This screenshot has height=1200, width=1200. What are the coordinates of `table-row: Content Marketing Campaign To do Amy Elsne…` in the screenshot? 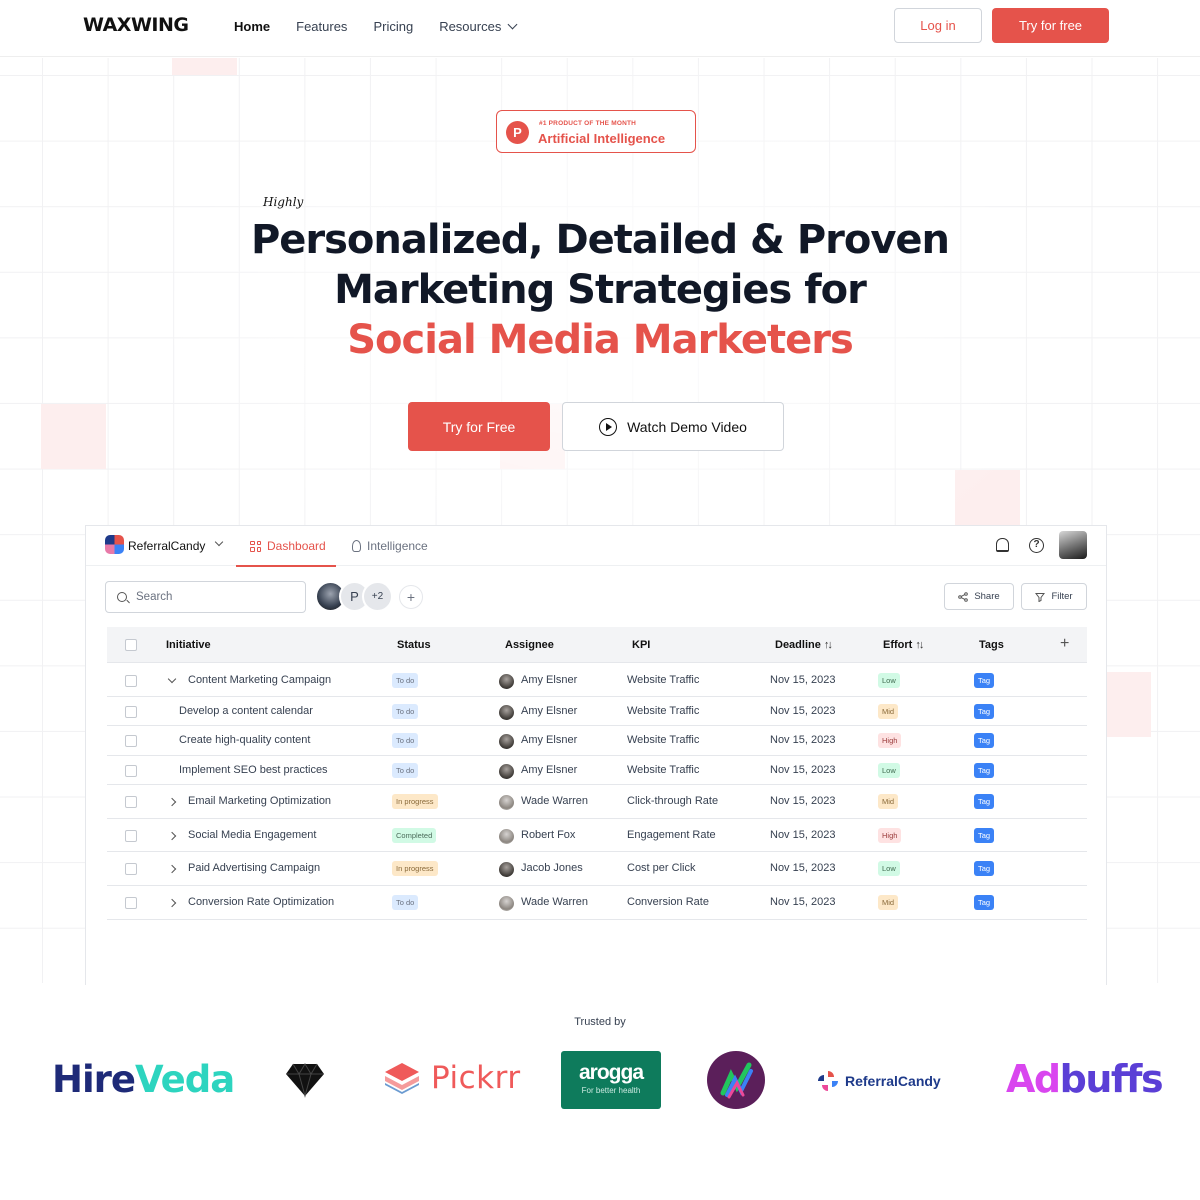 It's located at (597, 681).